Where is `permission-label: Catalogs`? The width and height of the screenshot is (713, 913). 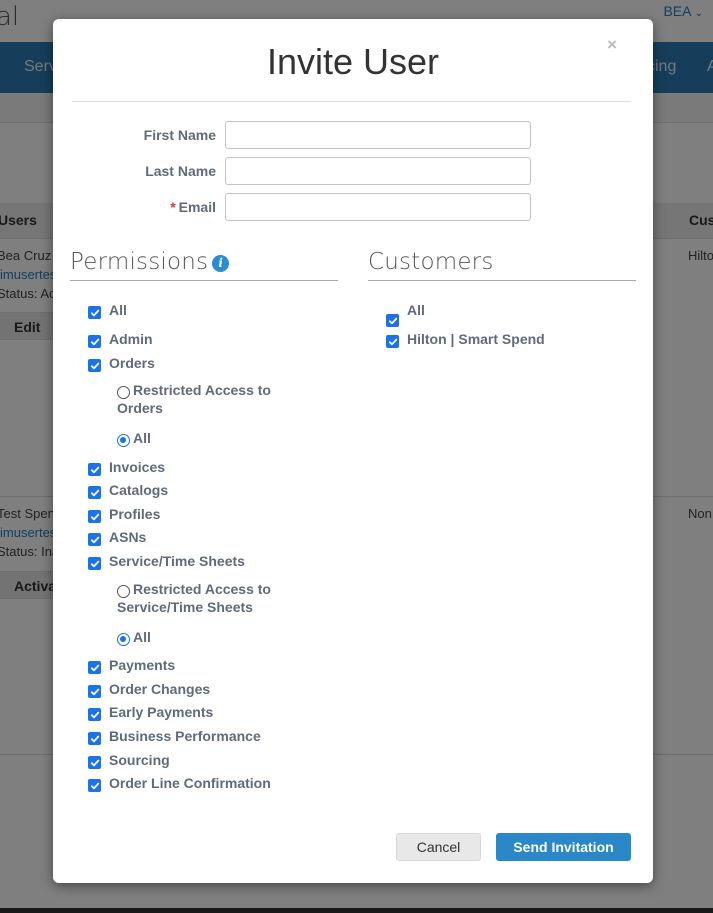
permission-label: Catalogs is located at coordinates (139, 490).